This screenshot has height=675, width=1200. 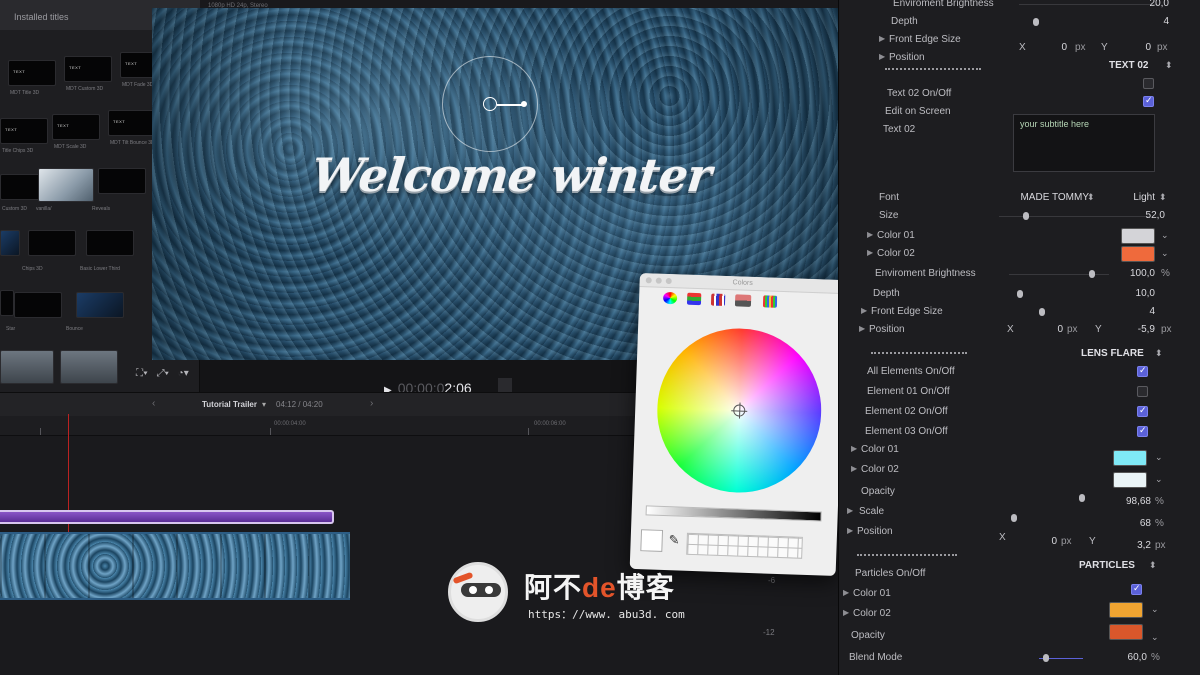 What do you see at coordinates (1082, 498) in the screenshot?
I see `lens-opacity-knob` at bounding box center [1082, 498].